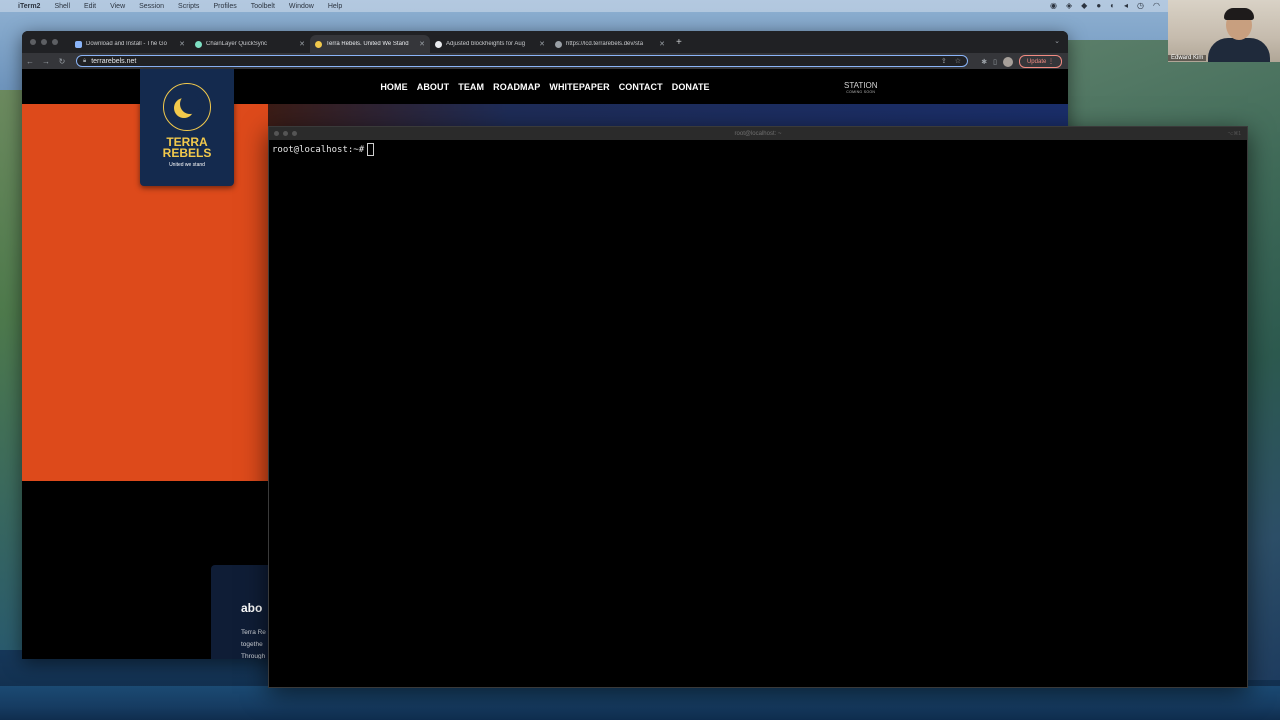  What do you see at coordinates (263, 6) in the screenshot?
I see `menu-toolbelt: Toolbelt` at bounding box center [263, 6].